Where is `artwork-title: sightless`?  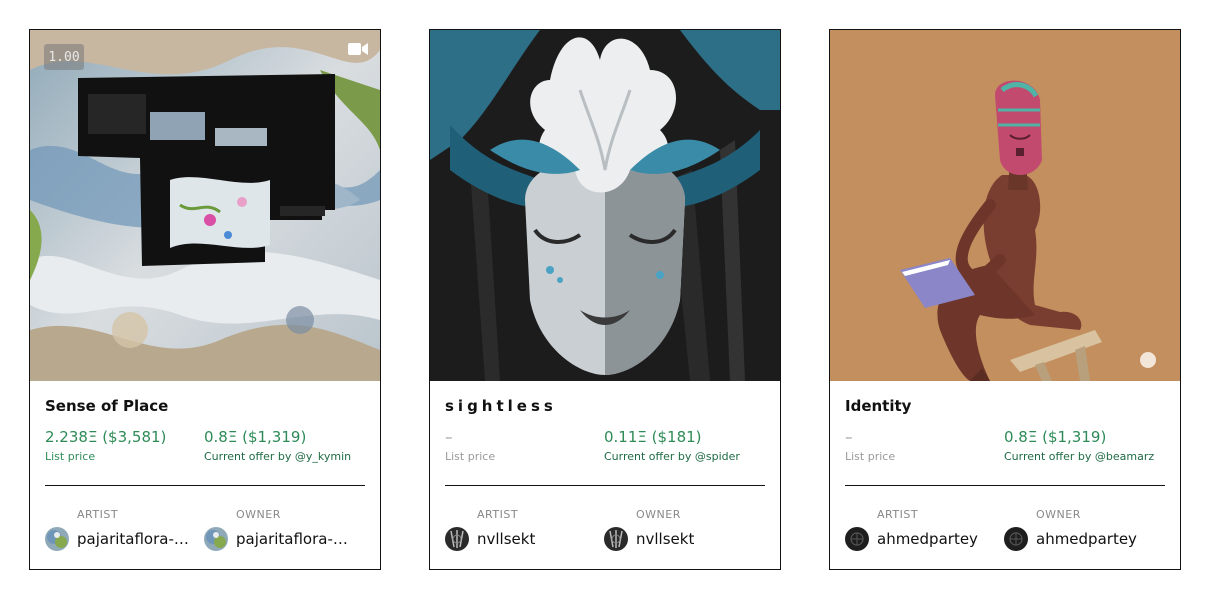
artwork-title: sightless is located at coordinates (501, 406).